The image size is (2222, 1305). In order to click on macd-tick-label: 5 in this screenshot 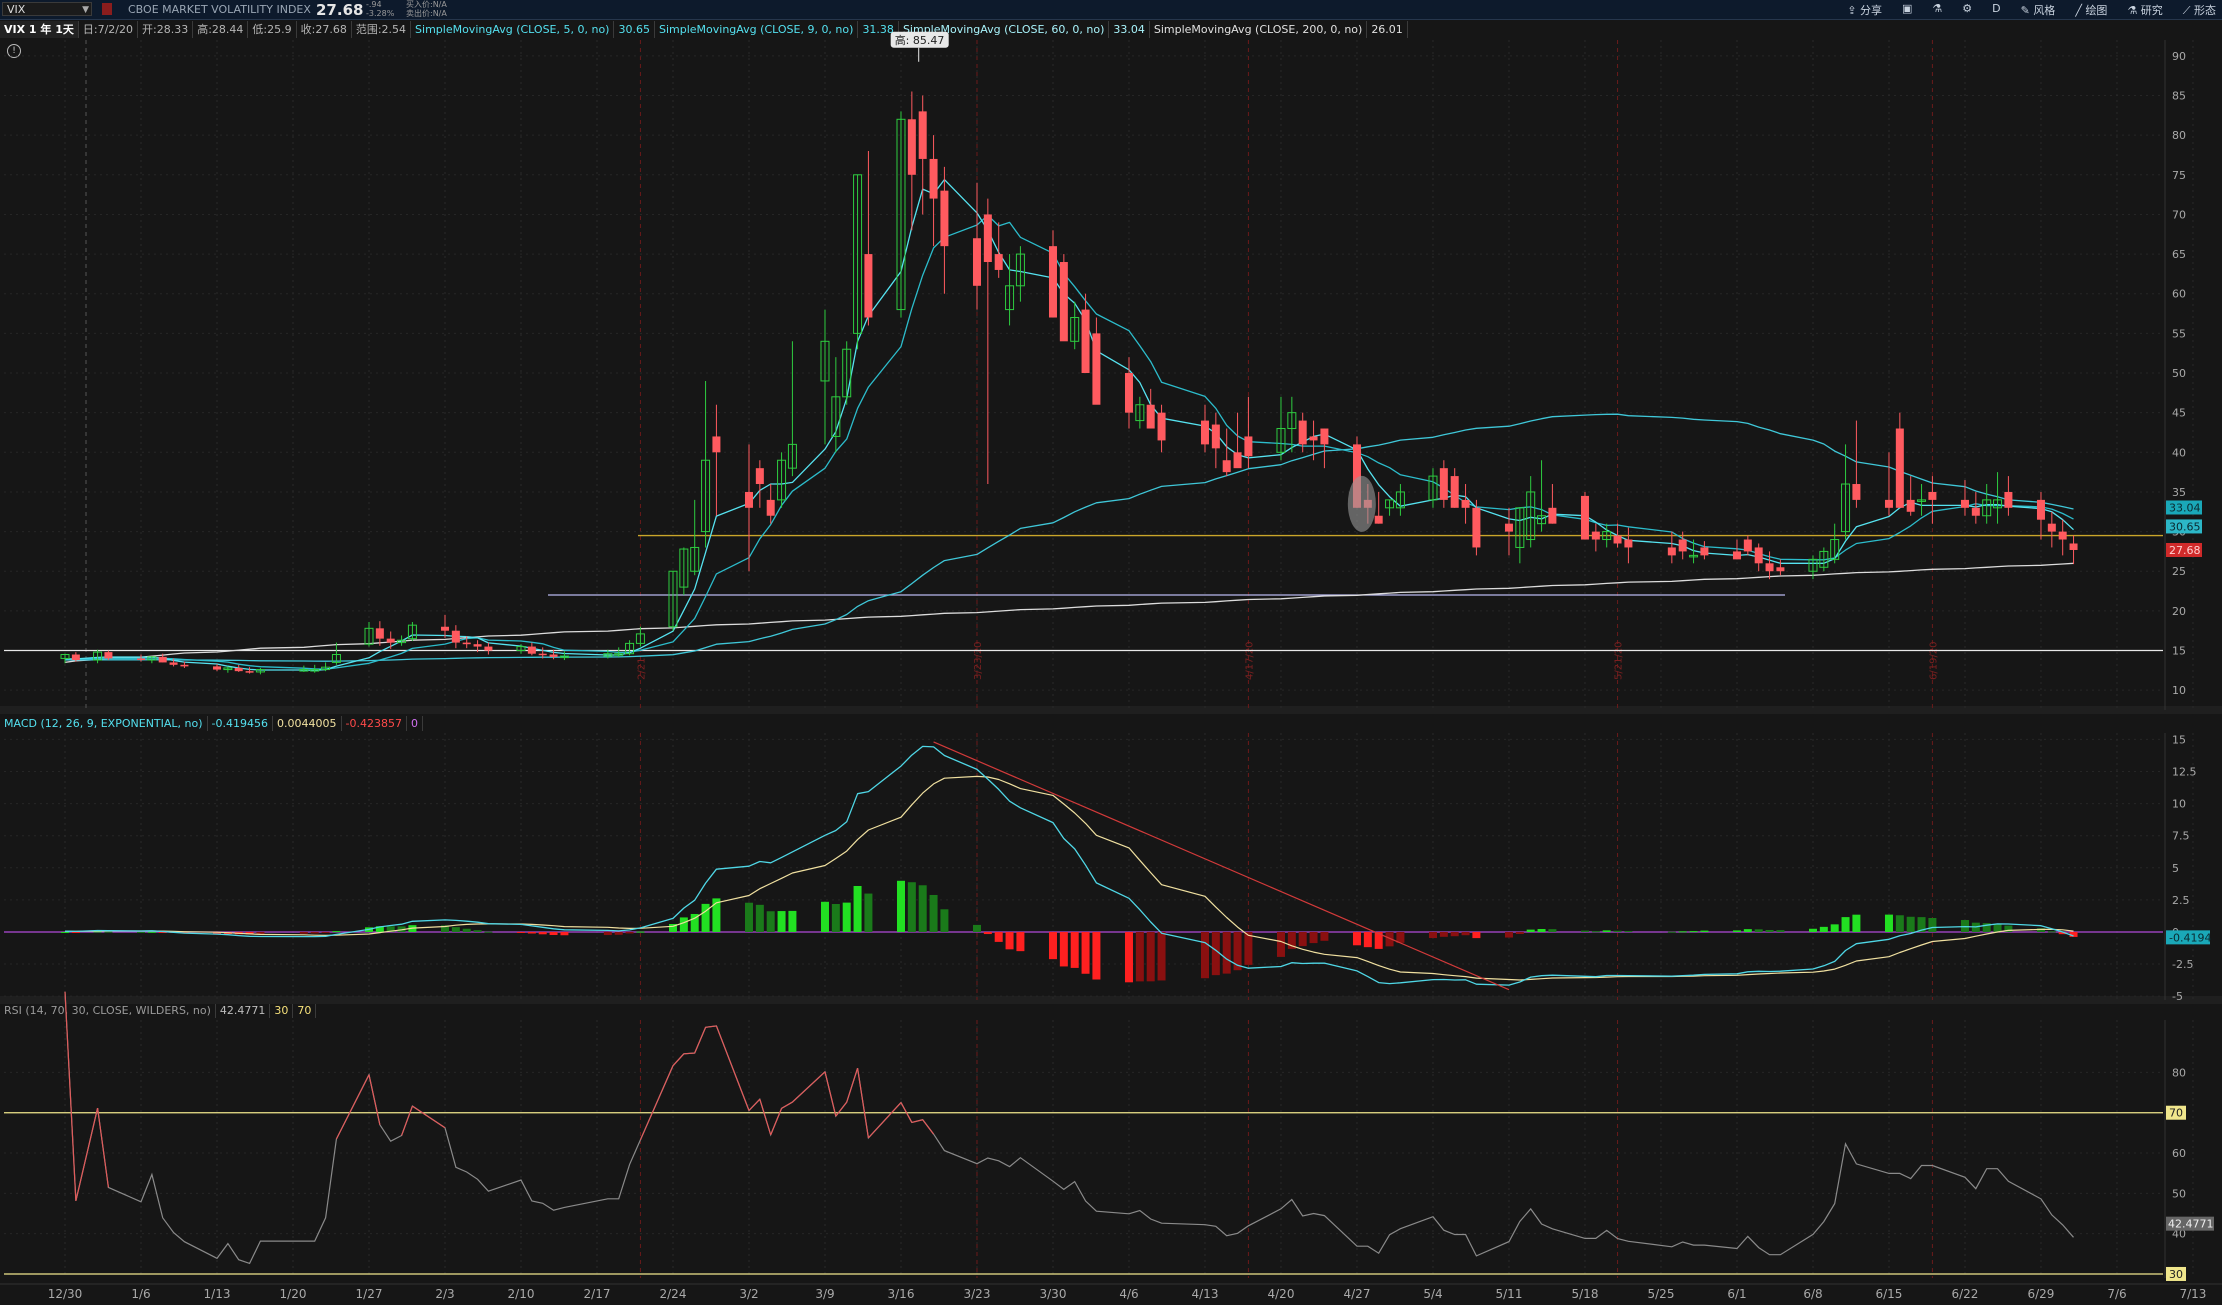, I will do `click(2175, 868)`.